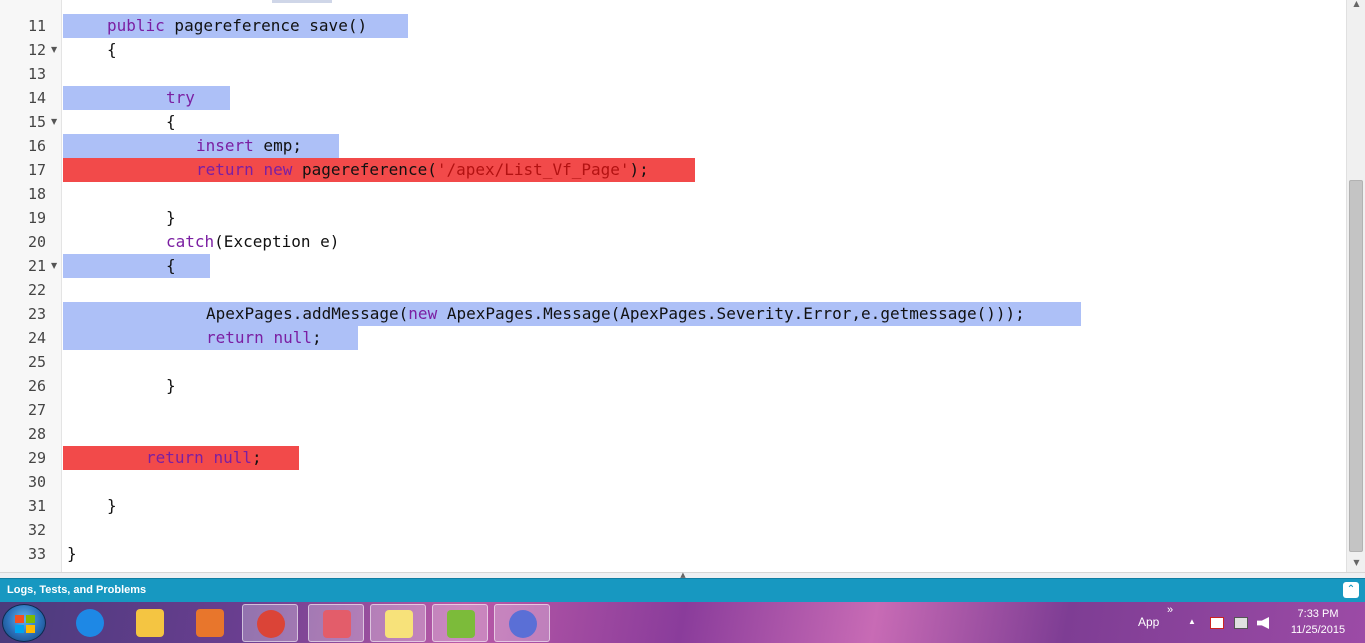 Image resolution: width=1365 pixels, height=643 pixels. What do you see at coordinates (277, 145) in the screenshot?
I see `code-text: emp;` at bounding box center [277, 145].